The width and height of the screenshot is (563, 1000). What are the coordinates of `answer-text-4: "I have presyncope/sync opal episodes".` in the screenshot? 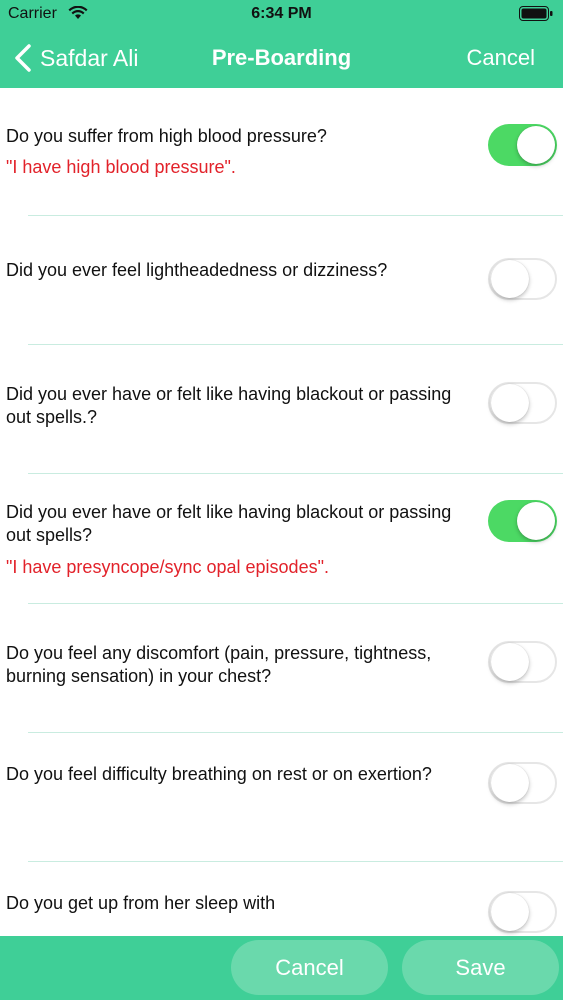 It's located at (167, 567).